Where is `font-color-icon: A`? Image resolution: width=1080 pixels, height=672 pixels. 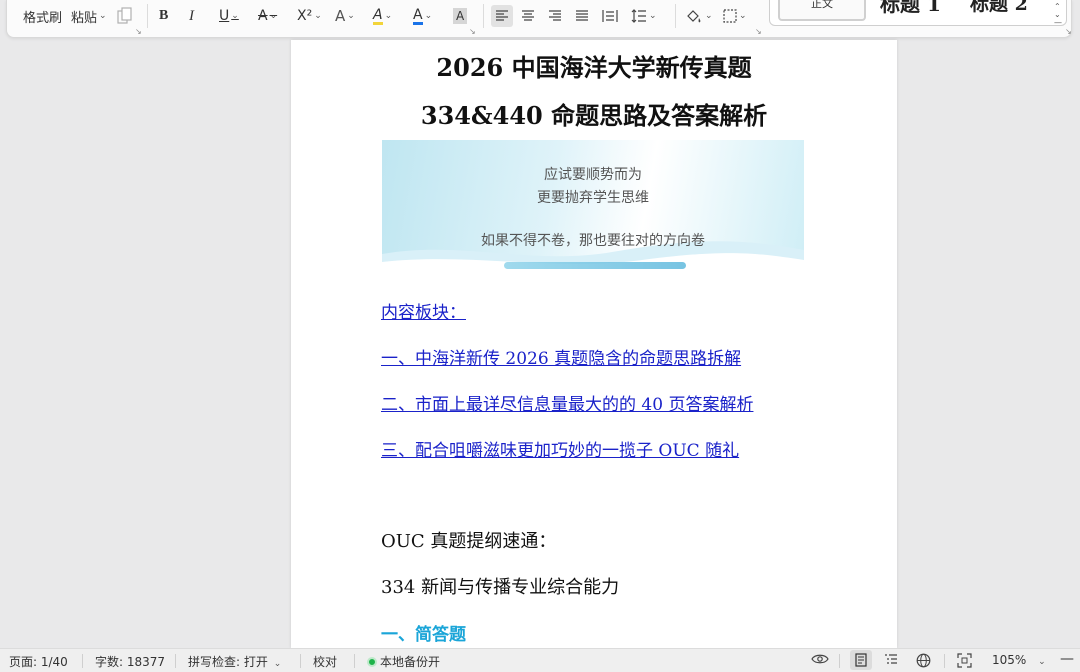
font-color-icon: A is located at coordinates (418, 15).